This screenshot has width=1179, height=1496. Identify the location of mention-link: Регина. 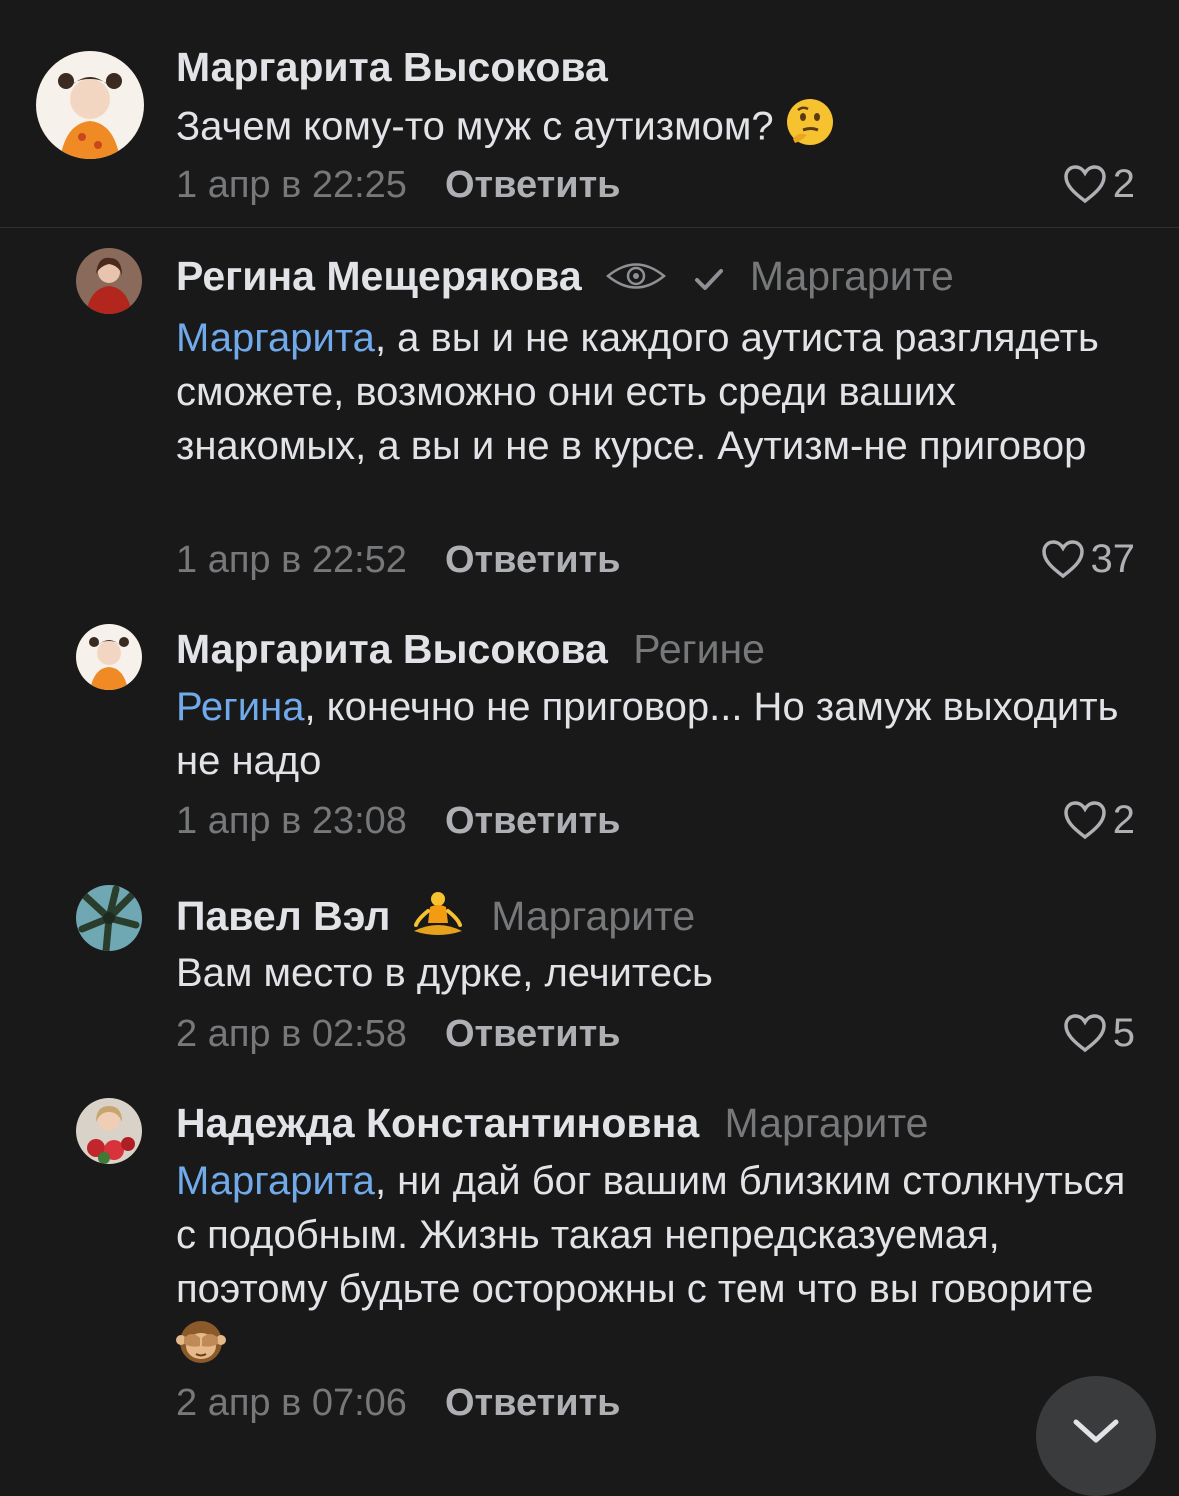
(240, 707).